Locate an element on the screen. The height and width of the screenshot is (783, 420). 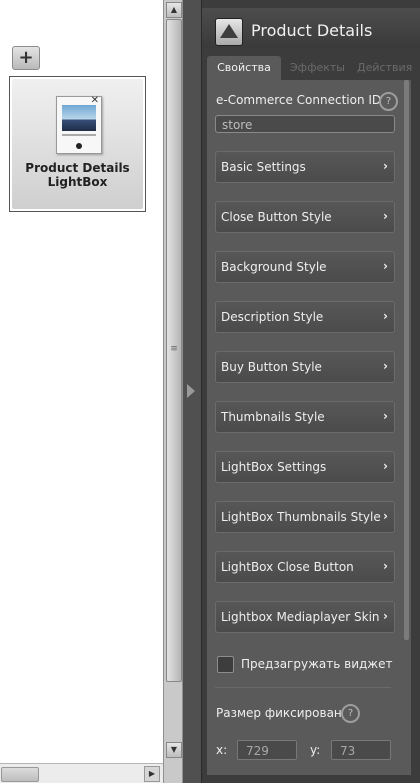
background-style-button: Background Style › is located at coordinates (305, 267).